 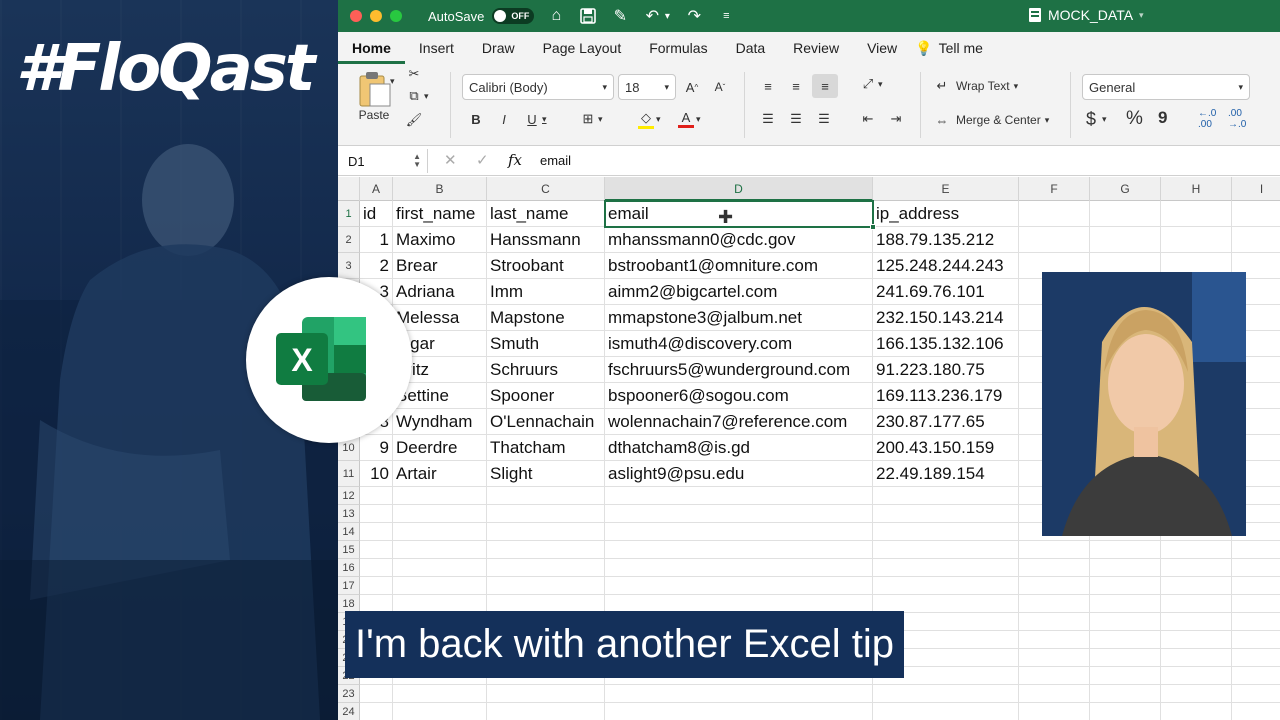 What do you see at coordinates (546, 266) in the screenshot?
I see `cell-c3: Stroobant` at bounding box center [546, 266].